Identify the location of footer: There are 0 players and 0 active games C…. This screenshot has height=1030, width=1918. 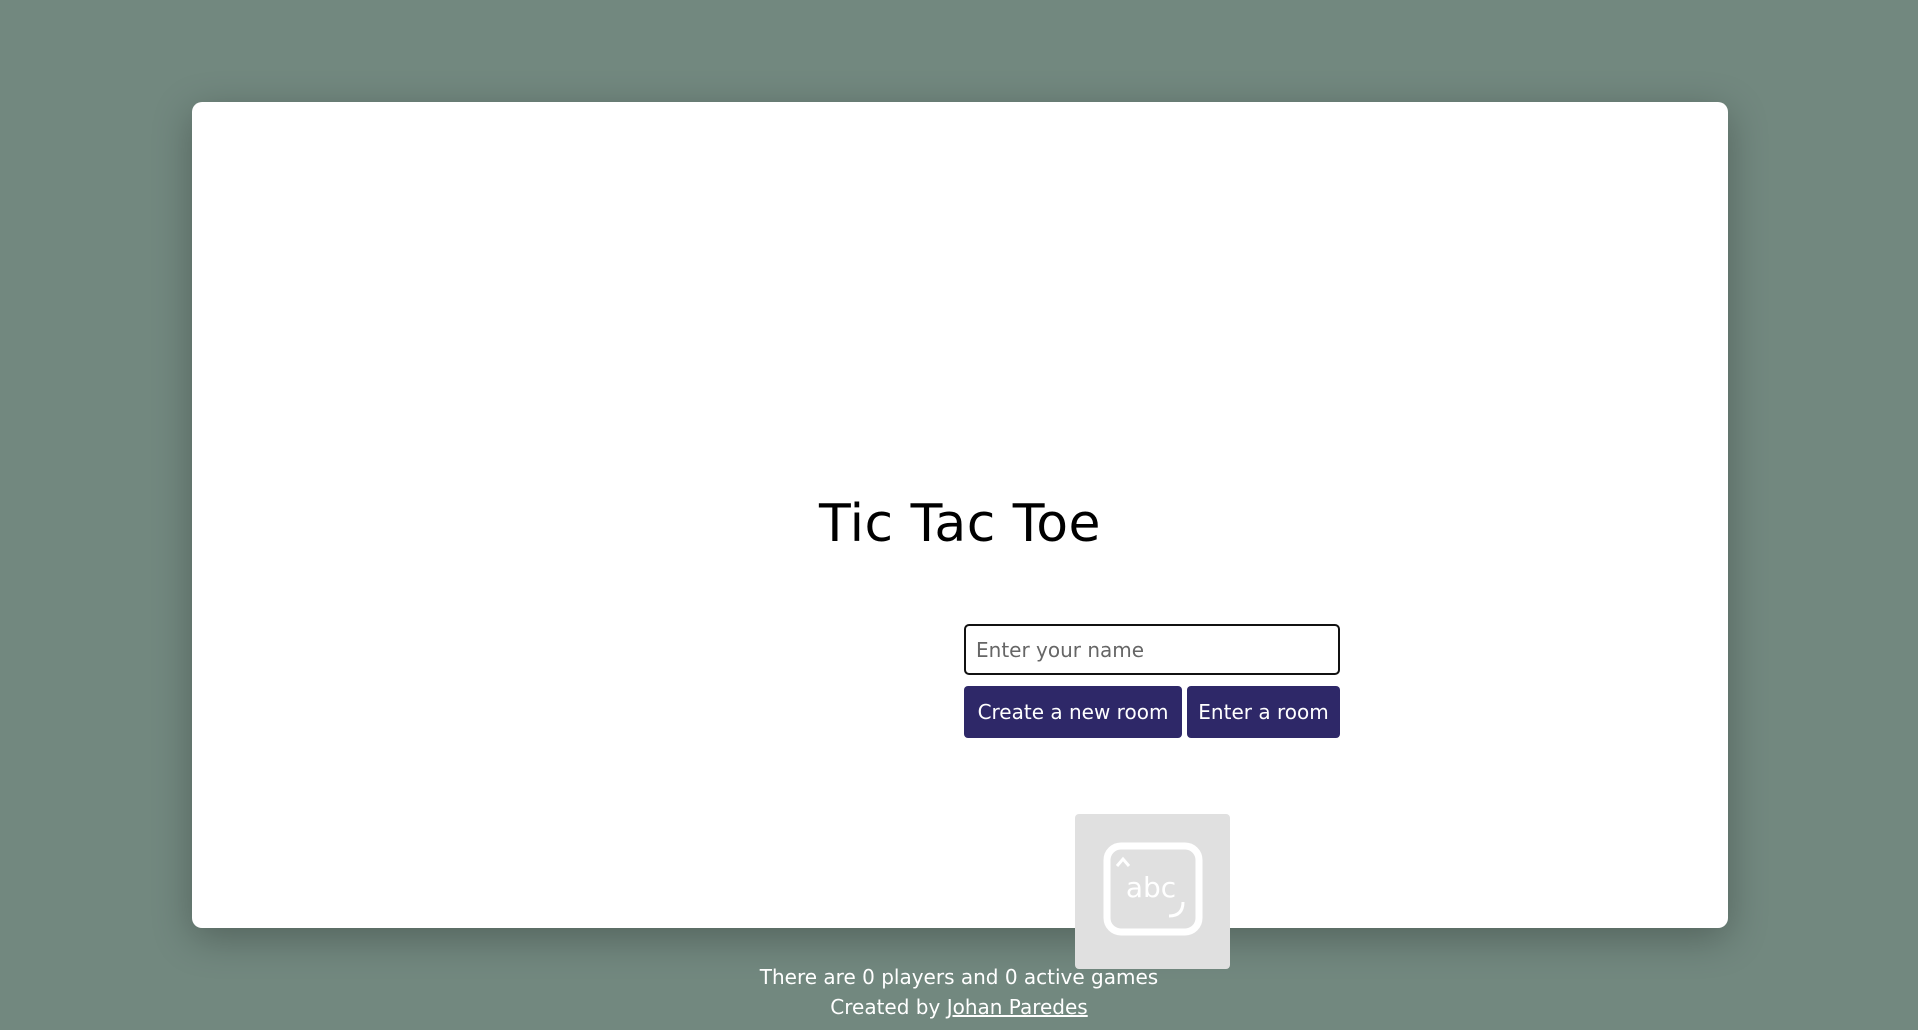
(959, 992).